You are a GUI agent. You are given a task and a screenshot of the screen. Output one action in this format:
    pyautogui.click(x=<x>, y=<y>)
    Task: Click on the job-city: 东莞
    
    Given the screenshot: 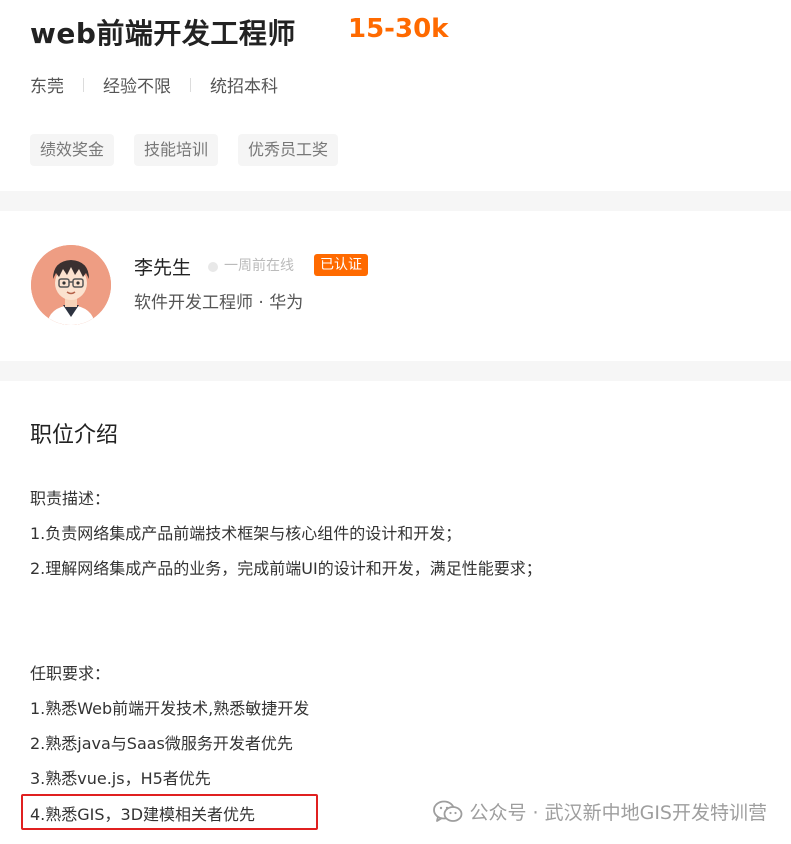 What is the action you would take?
    pyautogui.click(x=47, y=87)
    